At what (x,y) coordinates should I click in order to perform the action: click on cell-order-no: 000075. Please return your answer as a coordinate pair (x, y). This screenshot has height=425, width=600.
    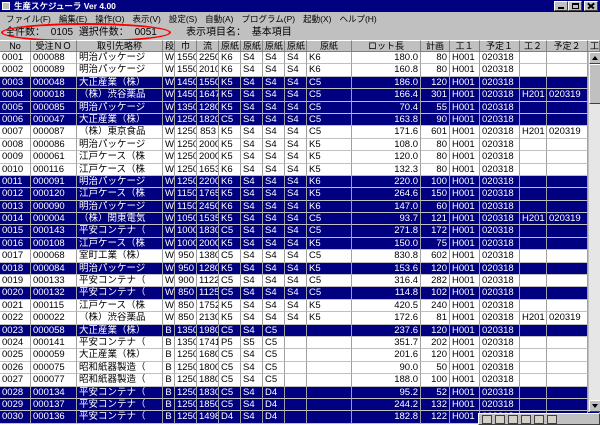
    Looking at the image, I should click on (54, 368).